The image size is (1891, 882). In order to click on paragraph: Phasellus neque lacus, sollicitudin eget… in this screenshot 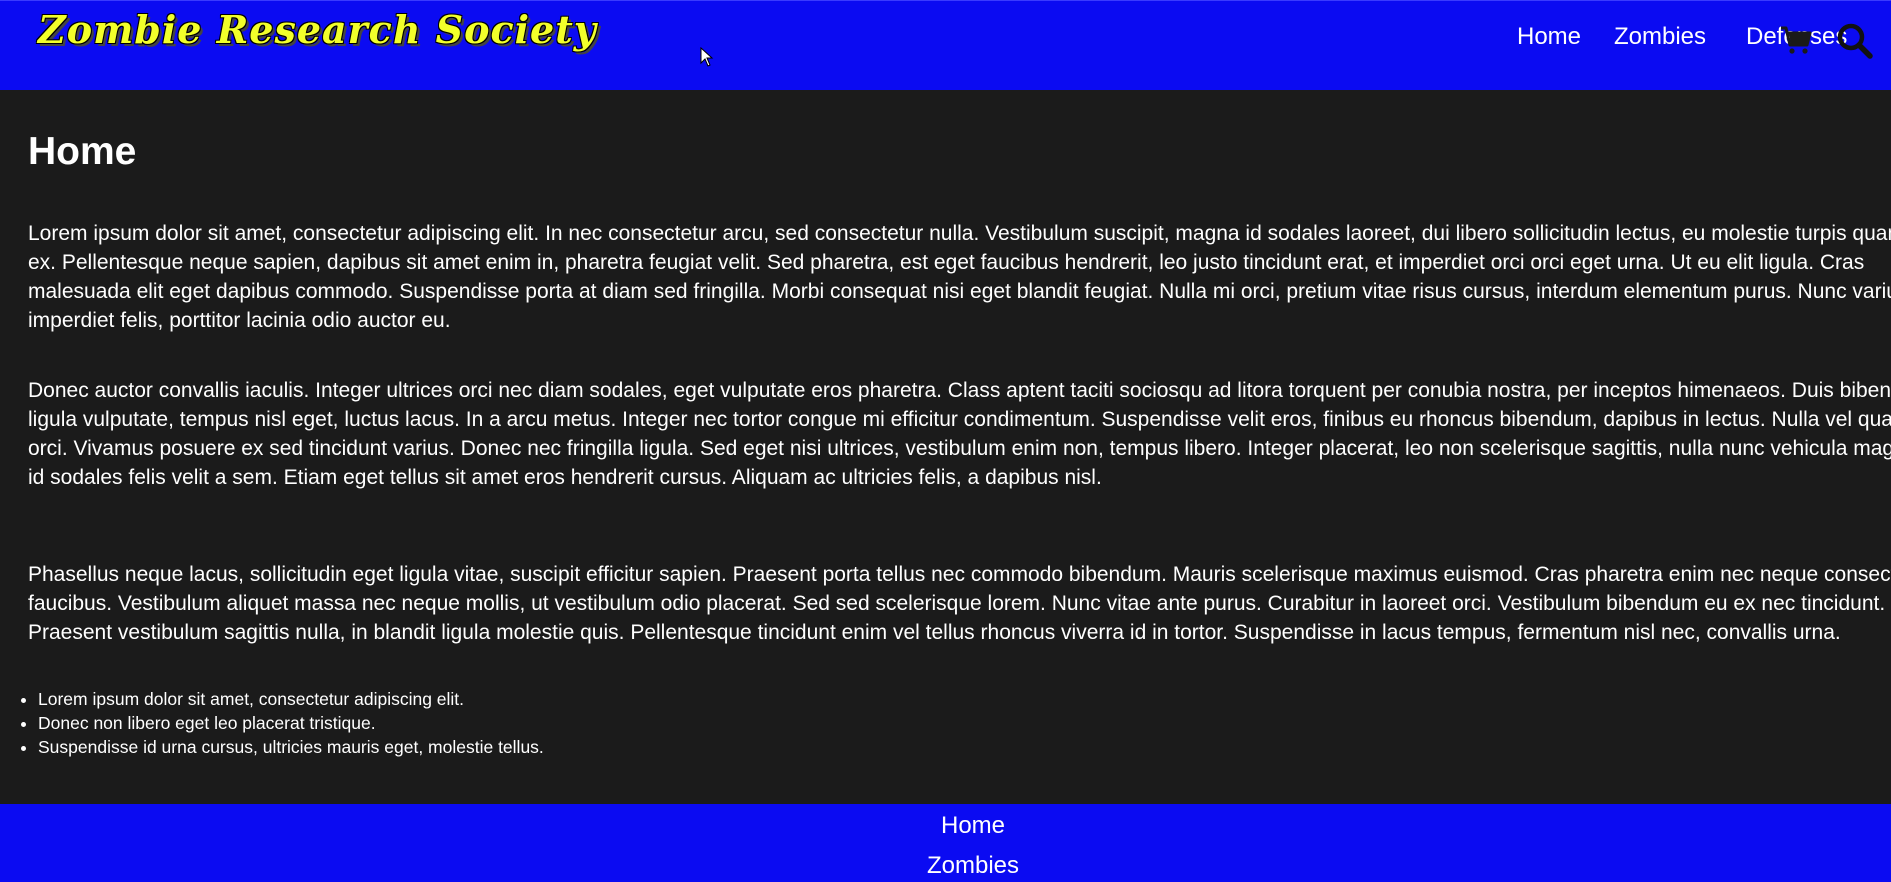, I will do `click(959, 603)`.